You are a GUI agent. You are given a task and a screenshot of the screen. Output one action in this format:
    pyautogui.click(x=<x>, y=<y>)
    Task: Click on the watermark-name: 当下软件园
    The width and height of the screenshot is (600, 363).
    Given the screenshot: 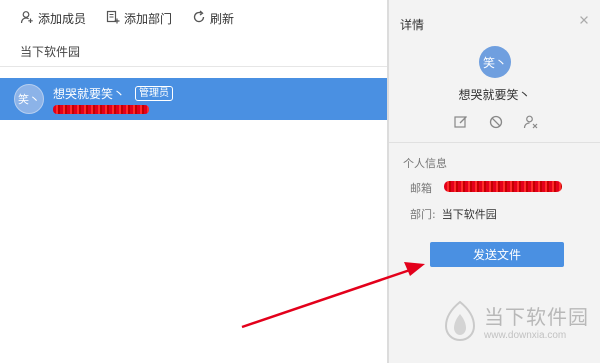 What is the action you would take?
    pyautogui.click(x=536, y=317)
    